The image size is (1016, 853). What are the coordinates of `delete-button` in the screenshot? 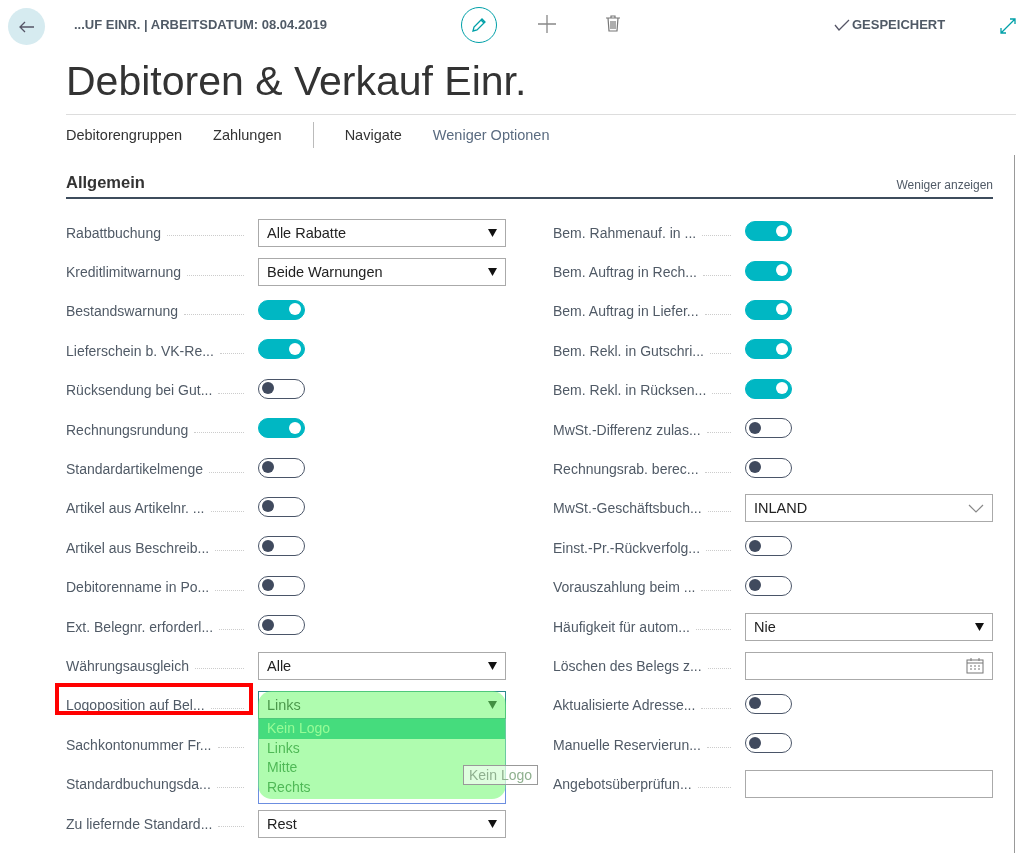 It's located at (613, 23).